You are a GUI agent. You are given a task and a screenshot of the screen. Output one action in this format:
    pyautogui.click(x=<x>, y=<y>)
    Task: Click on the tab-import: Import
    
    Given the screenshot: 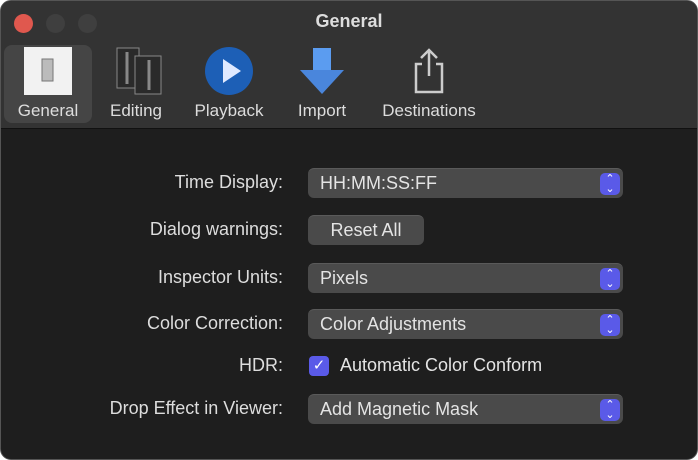 What is the action you would take?
    pyautogui.click(x=322, y=84)
    